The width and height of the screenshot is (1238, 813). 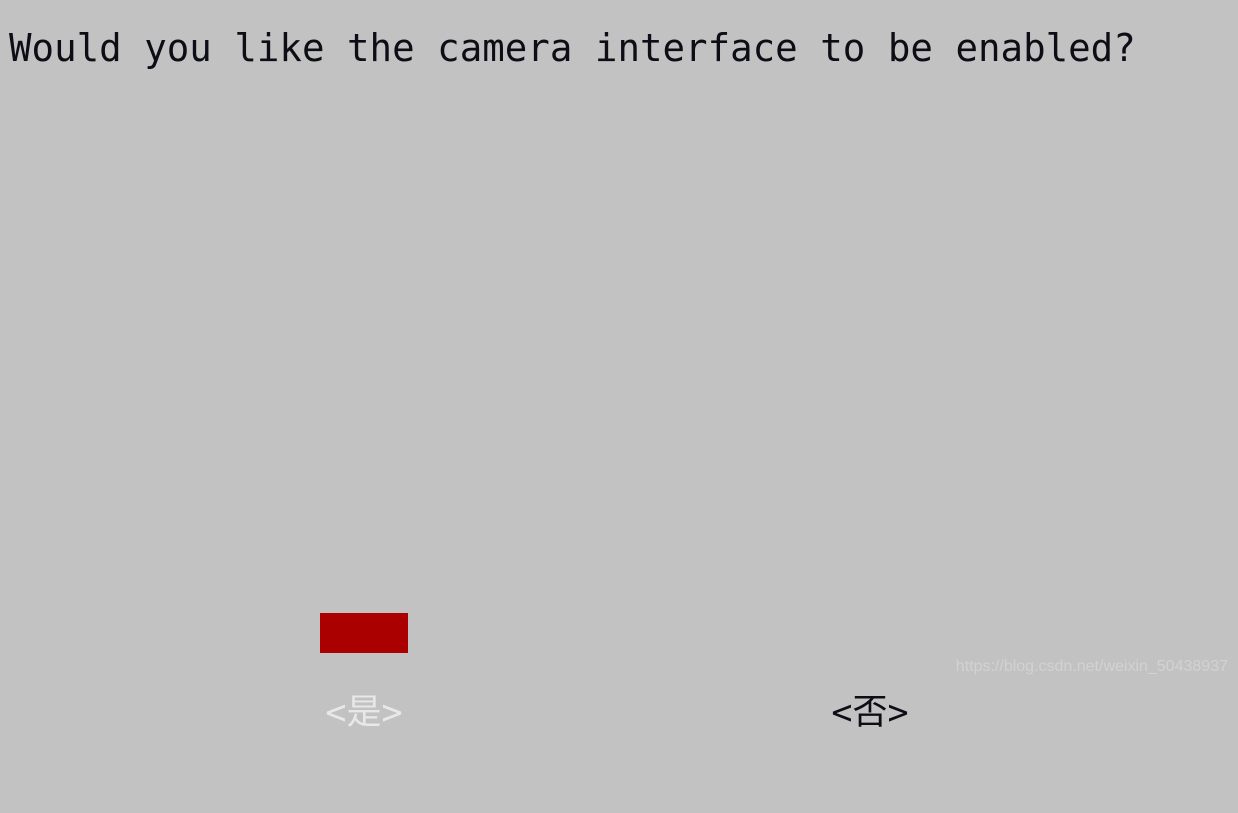 What do you see at coordinates (364, 713) in the screenshot?
I see `yes-button-label: <是>` at bounding box center [364, 713].